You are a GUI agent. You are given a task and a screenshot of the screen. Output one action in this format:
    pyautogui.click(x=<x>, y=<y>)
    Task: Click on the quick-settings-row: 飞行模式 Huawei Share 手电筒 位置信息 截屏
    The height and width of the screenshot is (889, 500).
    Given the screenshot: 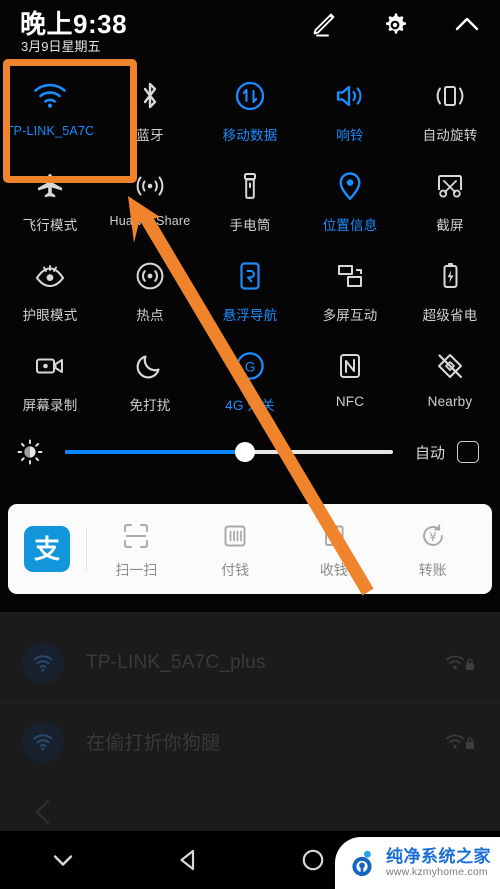 What is the action you would take?
    pyautogui.click(x=250, y=197)
    